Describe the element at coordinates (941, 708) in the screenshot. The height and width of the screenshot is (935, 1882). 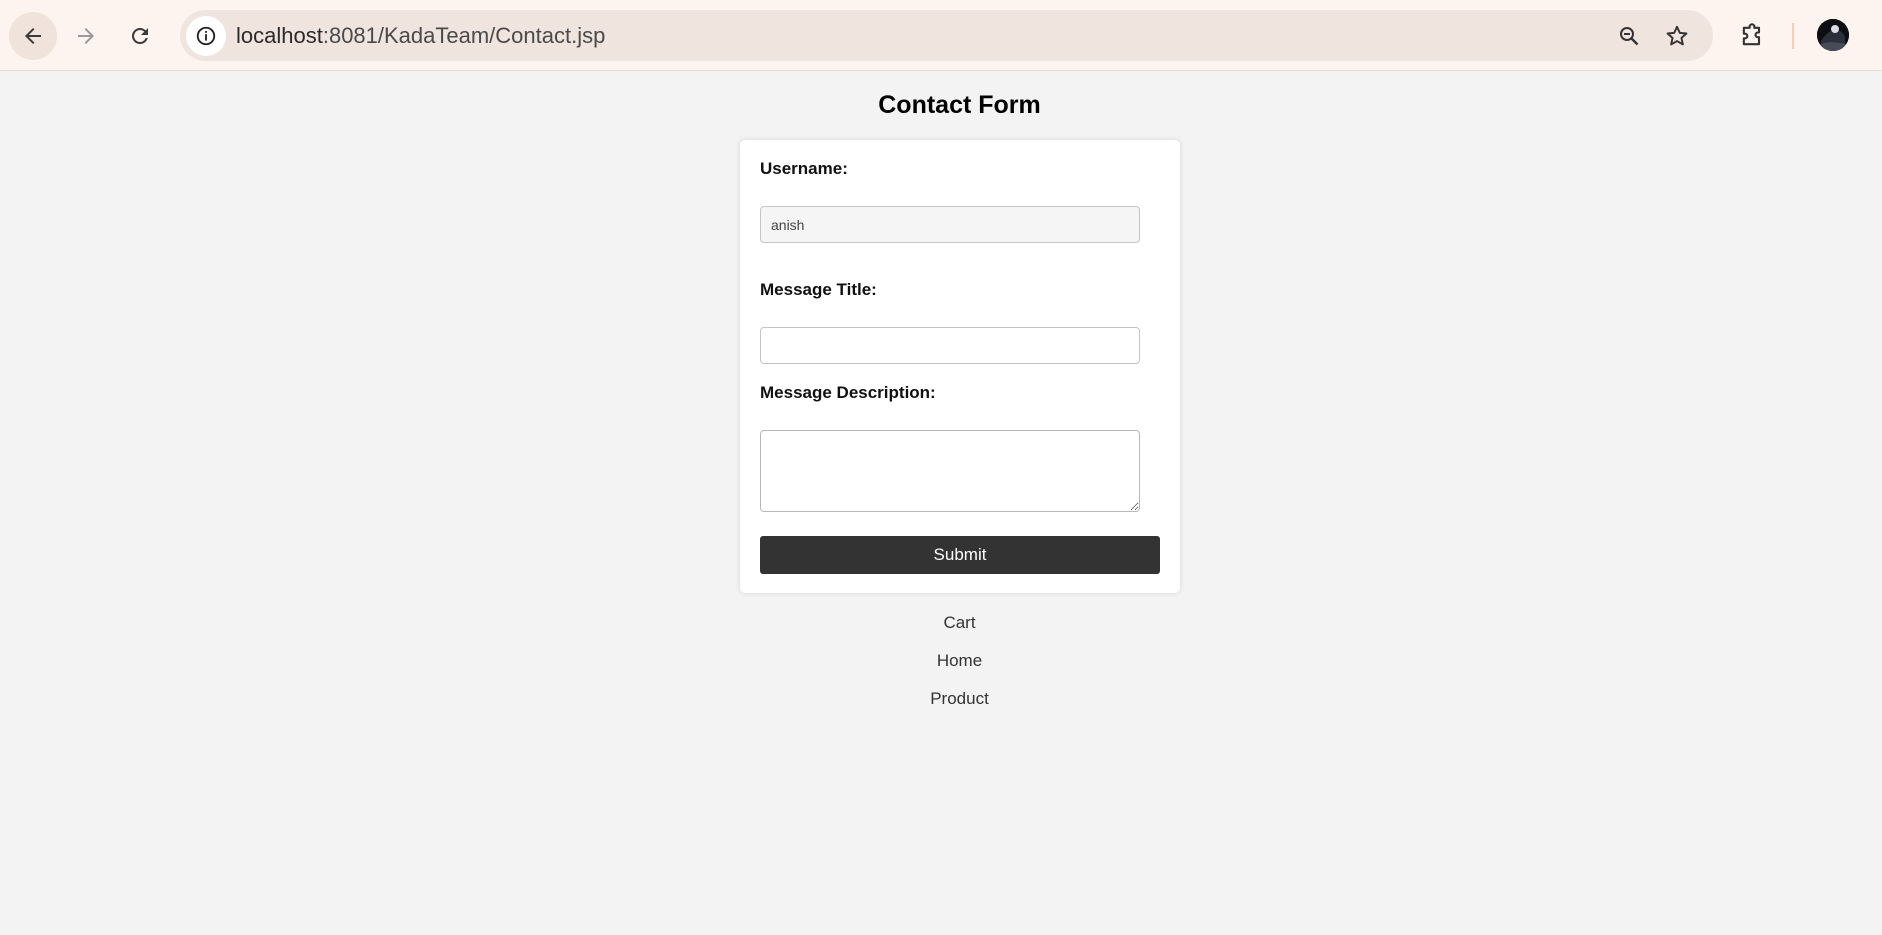
I see `nav-link-product: Product` at that location.